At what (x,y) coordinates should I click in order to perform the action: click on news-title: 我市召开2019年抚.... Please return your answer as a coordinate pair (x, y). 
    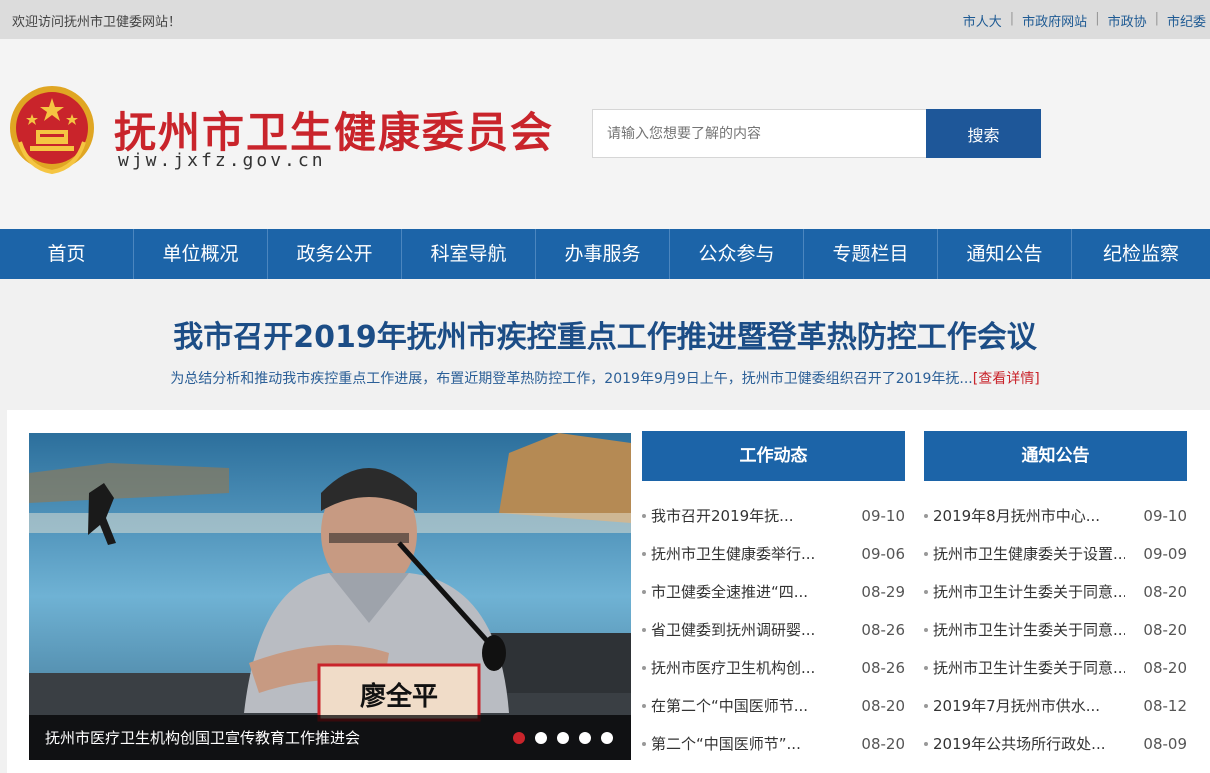
    Looking at the image, I should click on (747, 516).